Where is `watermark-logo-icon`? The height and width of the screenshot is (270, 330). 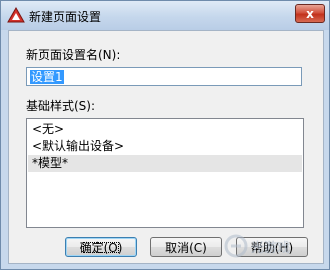
watermark-logo-icon is located at coordinates (236, 246).